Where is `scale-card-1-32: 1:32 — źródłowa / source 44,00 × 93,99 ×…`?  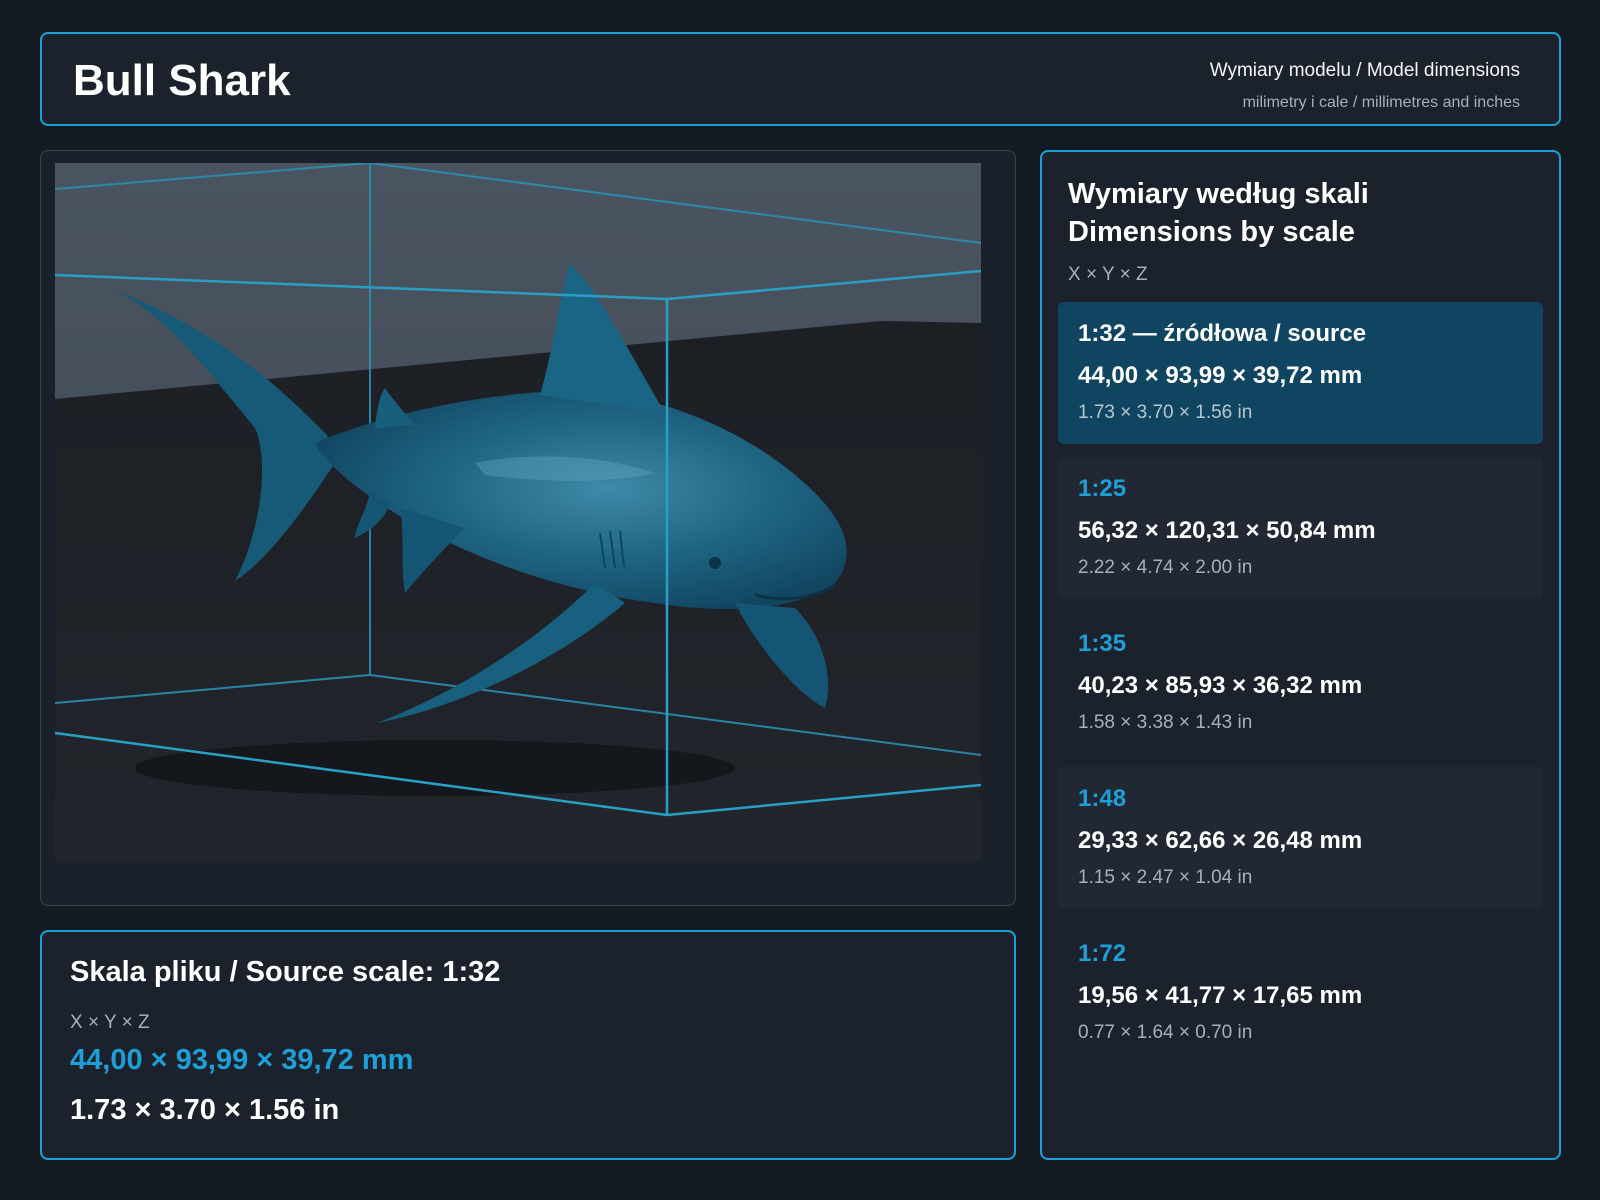 scale-card-1-32: 1:32 — źródłowa / source 44,00 × 93,99 ×… is located at coordinates (1300, 373).